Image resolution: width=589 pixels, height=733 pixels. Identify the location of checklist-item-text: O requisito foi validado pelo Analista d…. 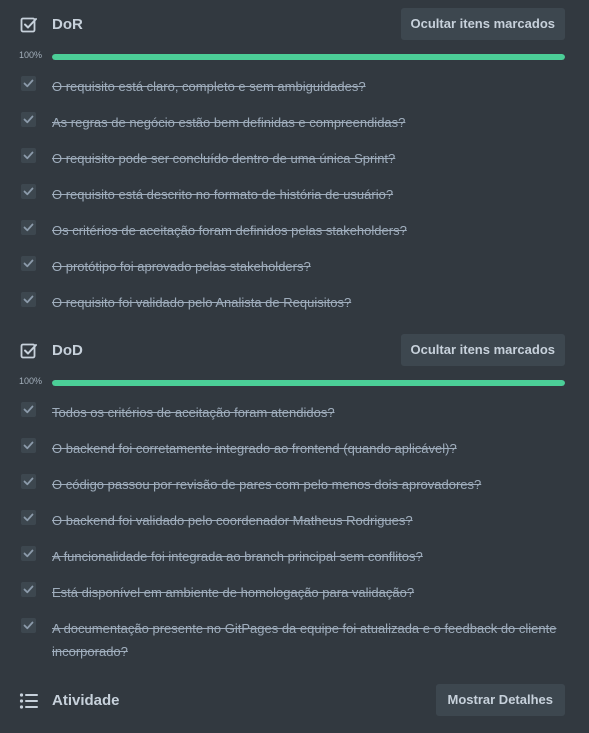
(202, 302).